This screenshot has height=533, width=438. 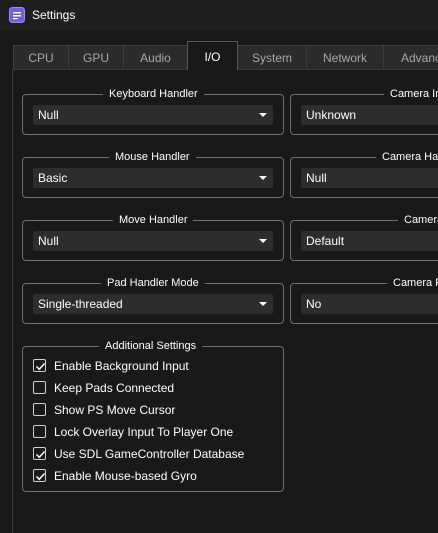 What do you see at coordinates (153, 283) in the screenshot?
I see `group-title: Pad Handler Mode` at bounding box center [153, 283].